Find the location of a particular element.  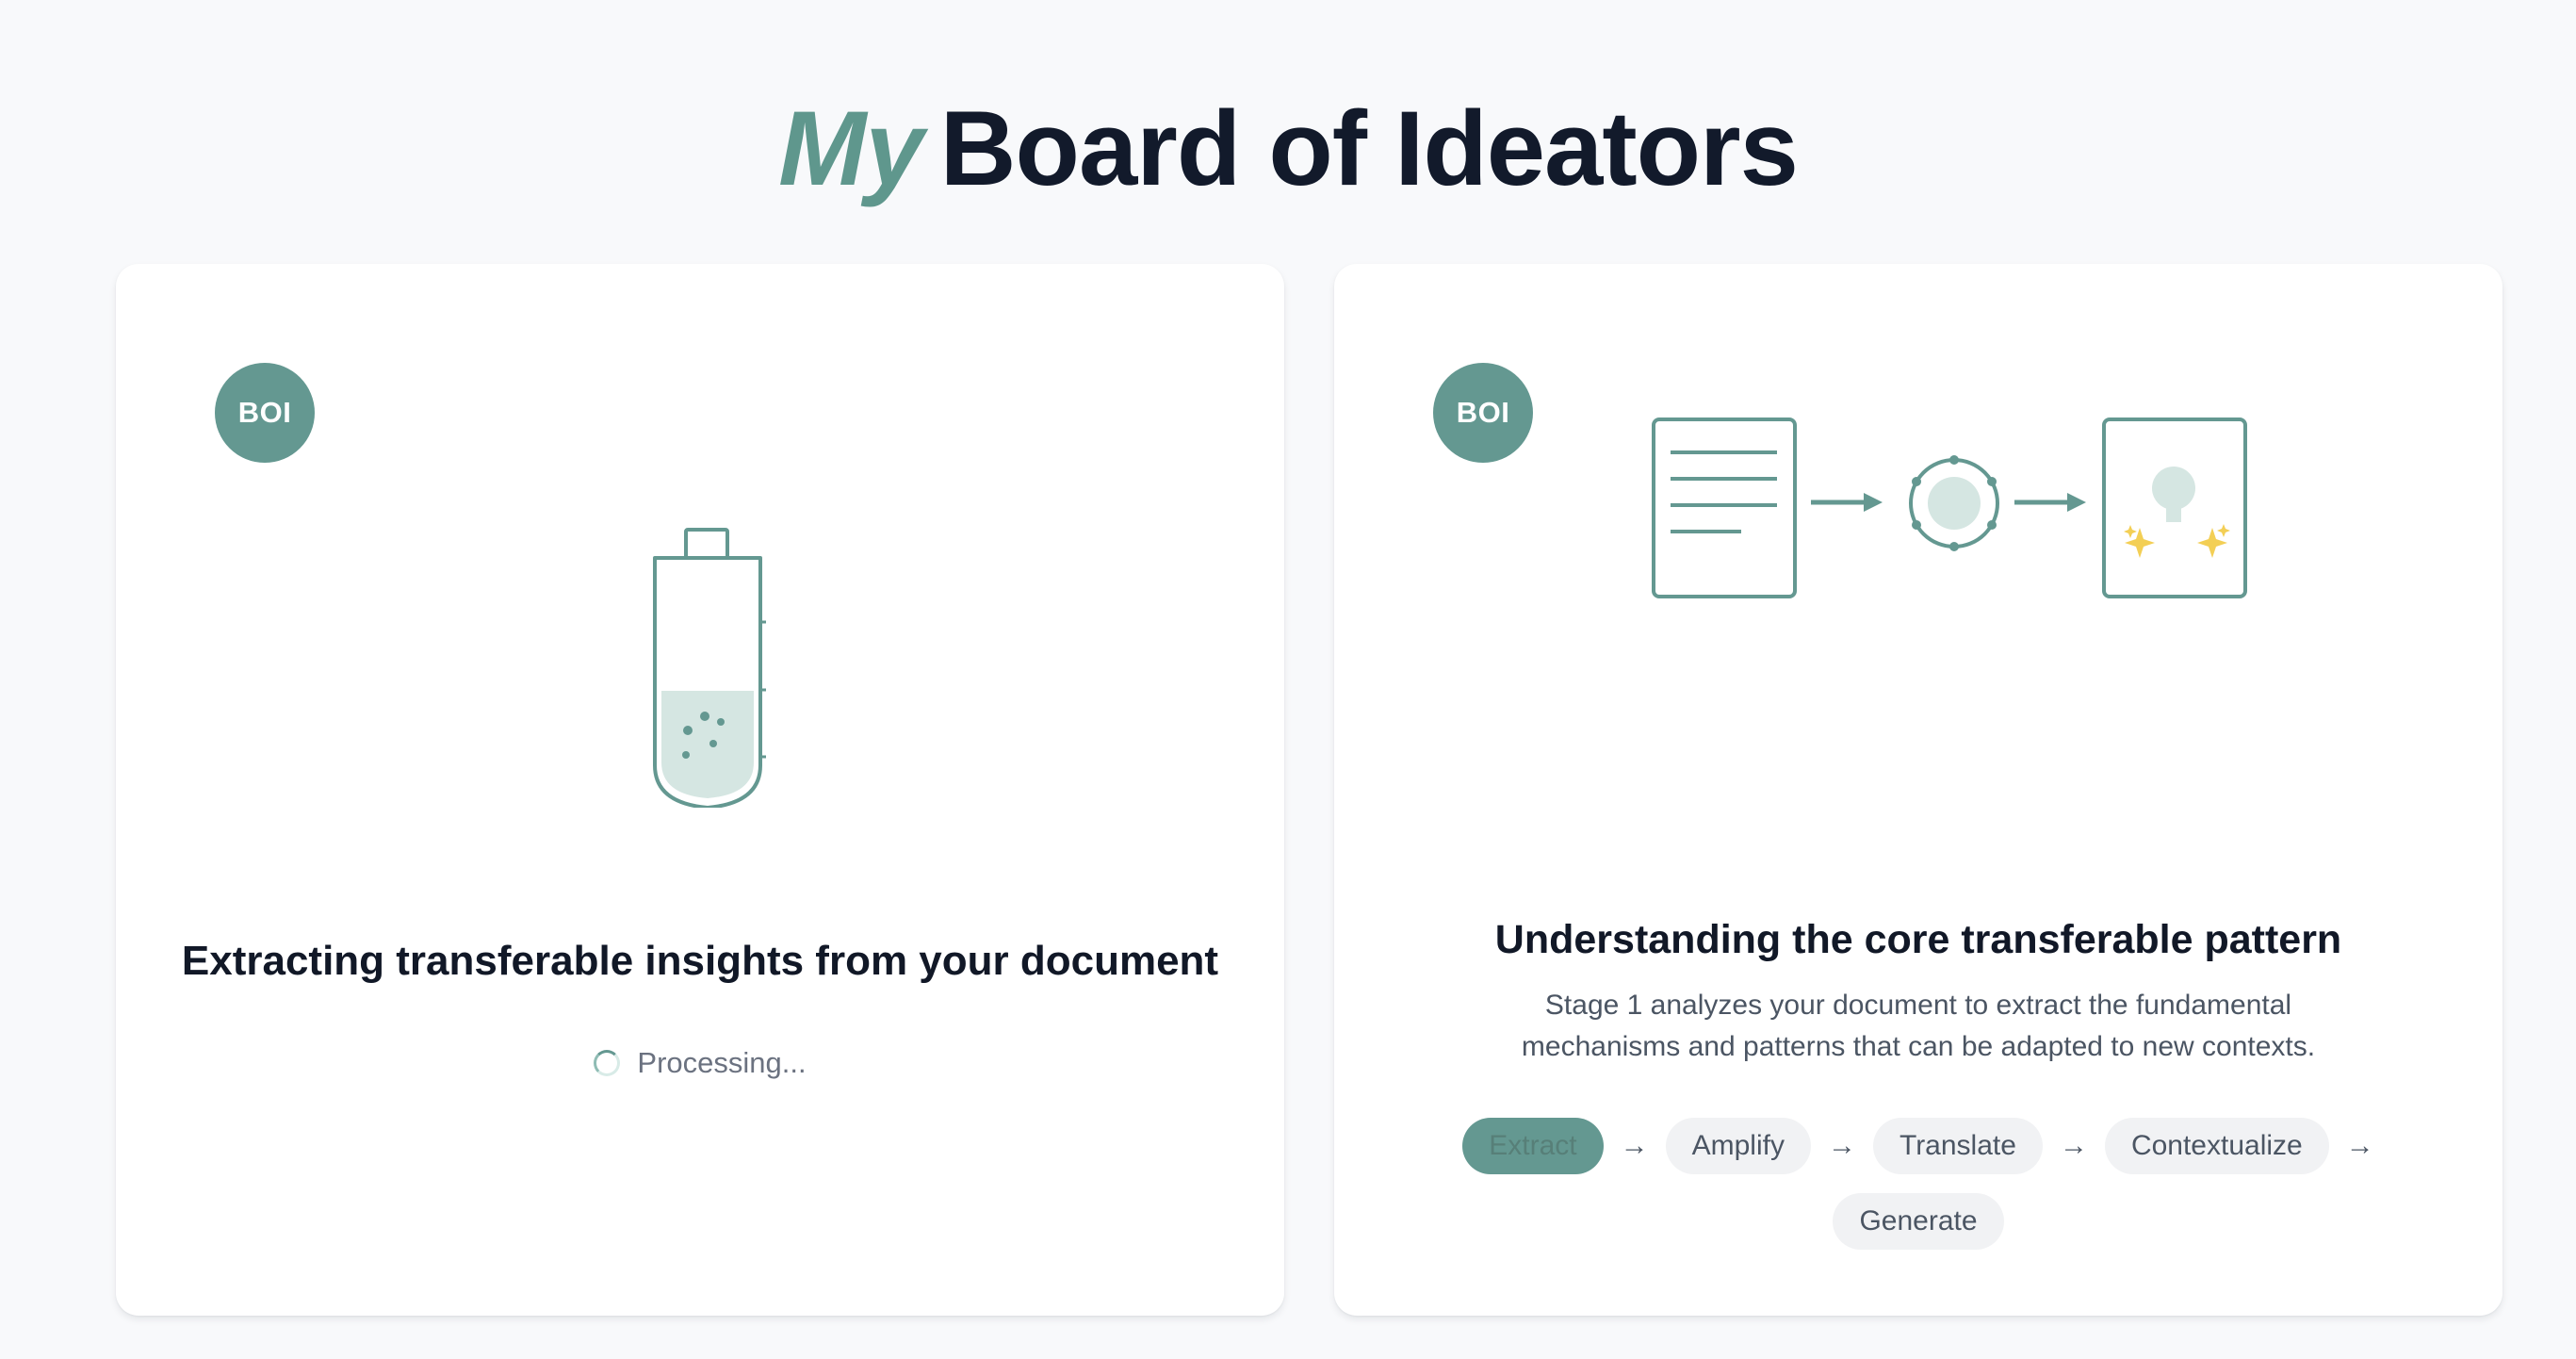

spinner-icon is located at coordinates (607, 1063).